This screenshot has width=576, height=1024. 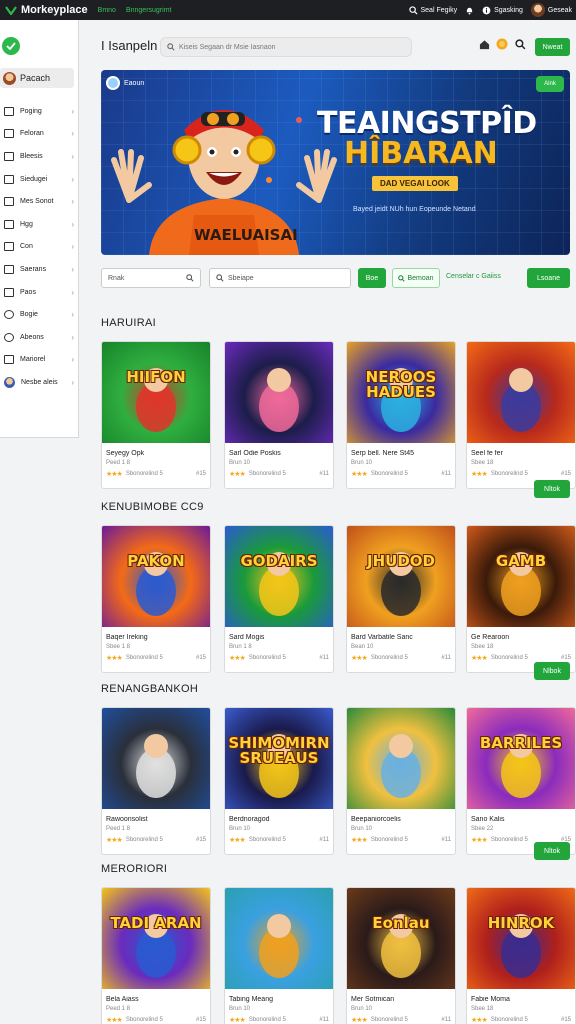 What do you see at coordinates (502, 44) in the screenshot?
I see `coin-icon` at bounding box center [502, 44].